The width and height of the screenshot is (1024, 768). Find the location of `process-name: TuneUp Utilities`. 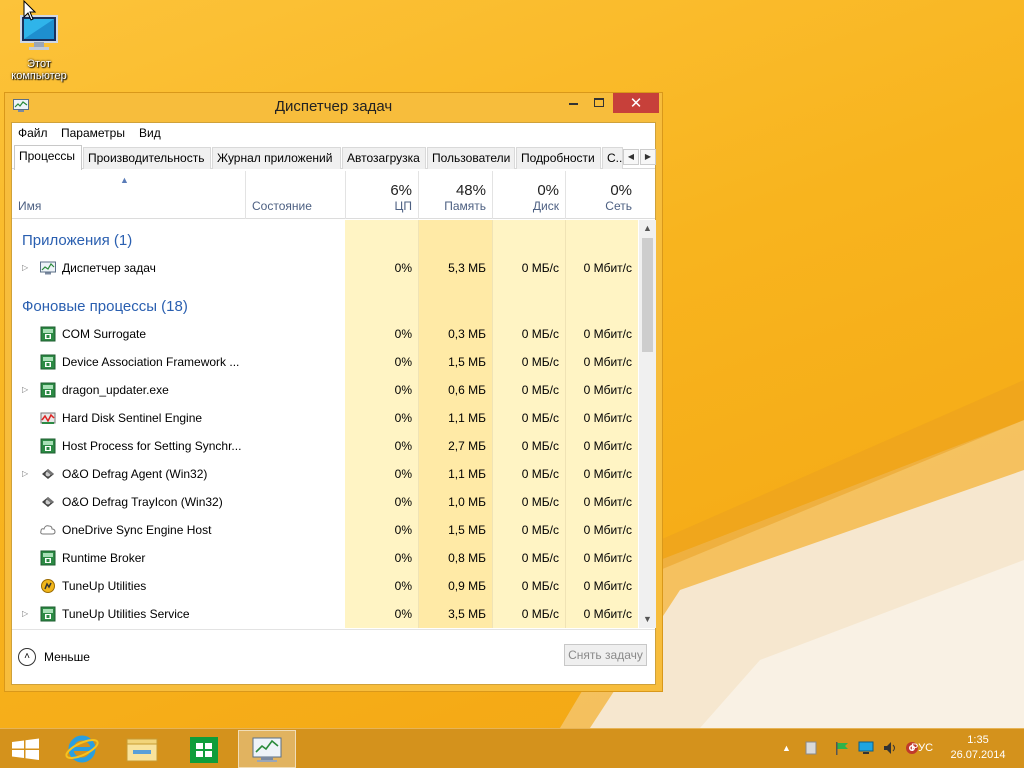

process-name: TuneUp Utilities is located at coordinates (104, 586).